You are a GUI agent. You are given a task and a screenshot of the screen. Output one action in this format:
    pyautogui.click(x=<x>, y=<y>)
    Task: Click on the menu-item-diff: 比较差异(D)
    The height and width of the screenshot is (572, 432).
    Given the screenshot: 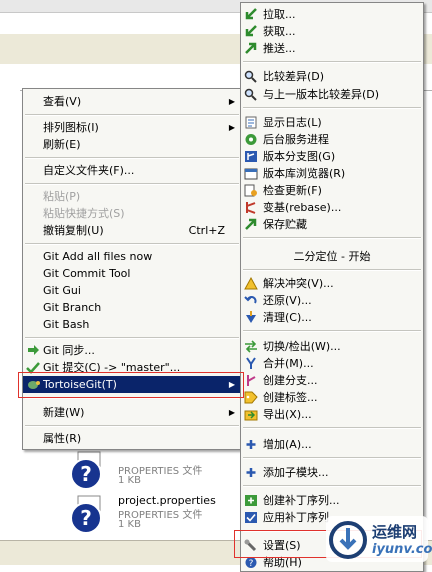 What is the action you would take?
    pyautogui.click(x=332, y=76)
    